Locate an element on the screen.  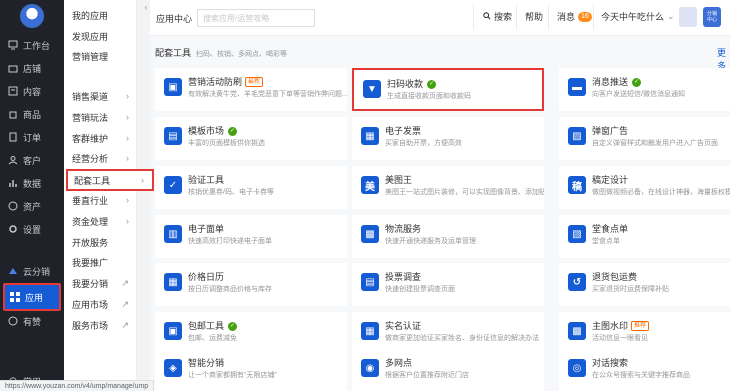
chat-search-icon: ◎ is located at coordinates (577, 368).